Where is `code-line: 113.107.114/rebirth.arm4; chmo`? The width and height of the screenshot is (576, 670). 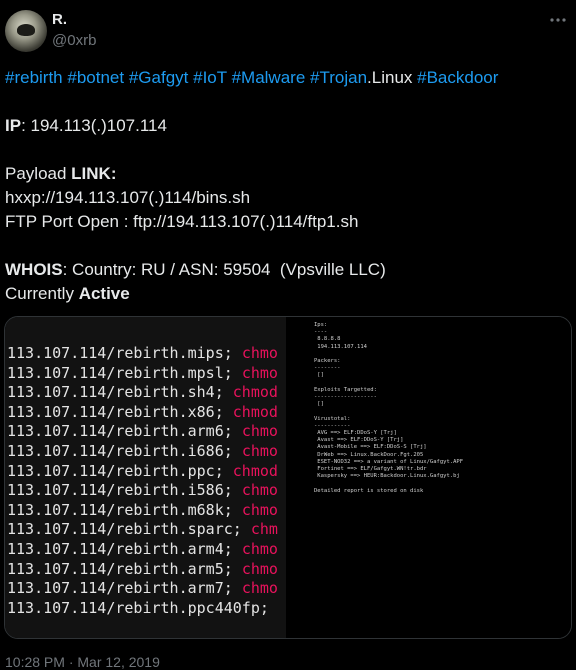
code-line: 113.107.114/rebirth.arm4; chmo is located at coordinates (142, 549).